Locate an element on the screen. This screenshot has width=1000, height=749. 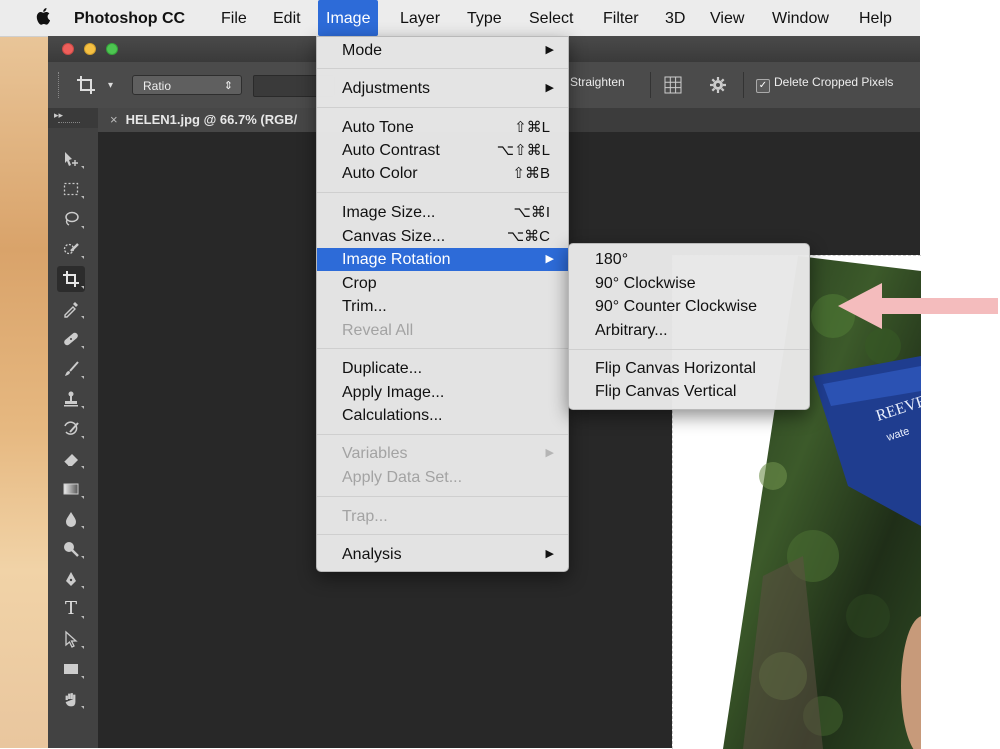
menu-item-label: Adjustments is located at coordinates (386, 88).